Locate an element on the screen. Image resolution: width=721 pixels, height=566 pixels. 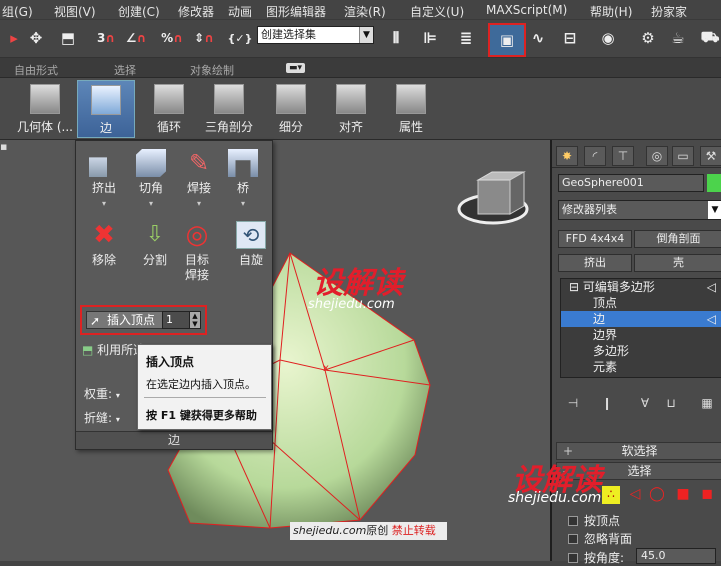
angle-value-input: 45.0 is located at coordinates (676, 556).